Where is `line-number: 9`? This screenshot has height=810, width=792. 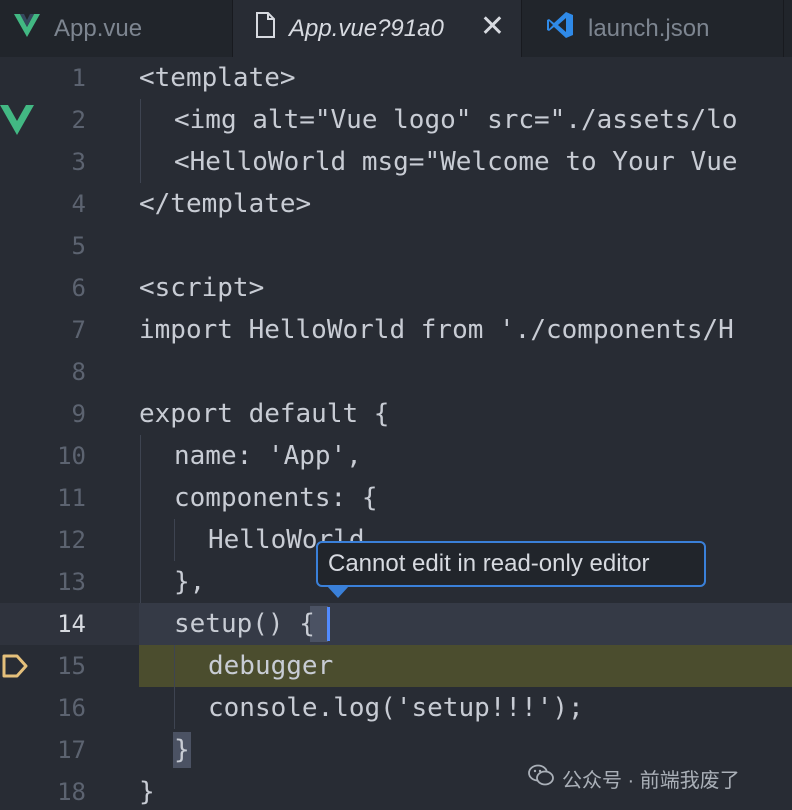 line-number: 9 is located at coordinates (78, 414).